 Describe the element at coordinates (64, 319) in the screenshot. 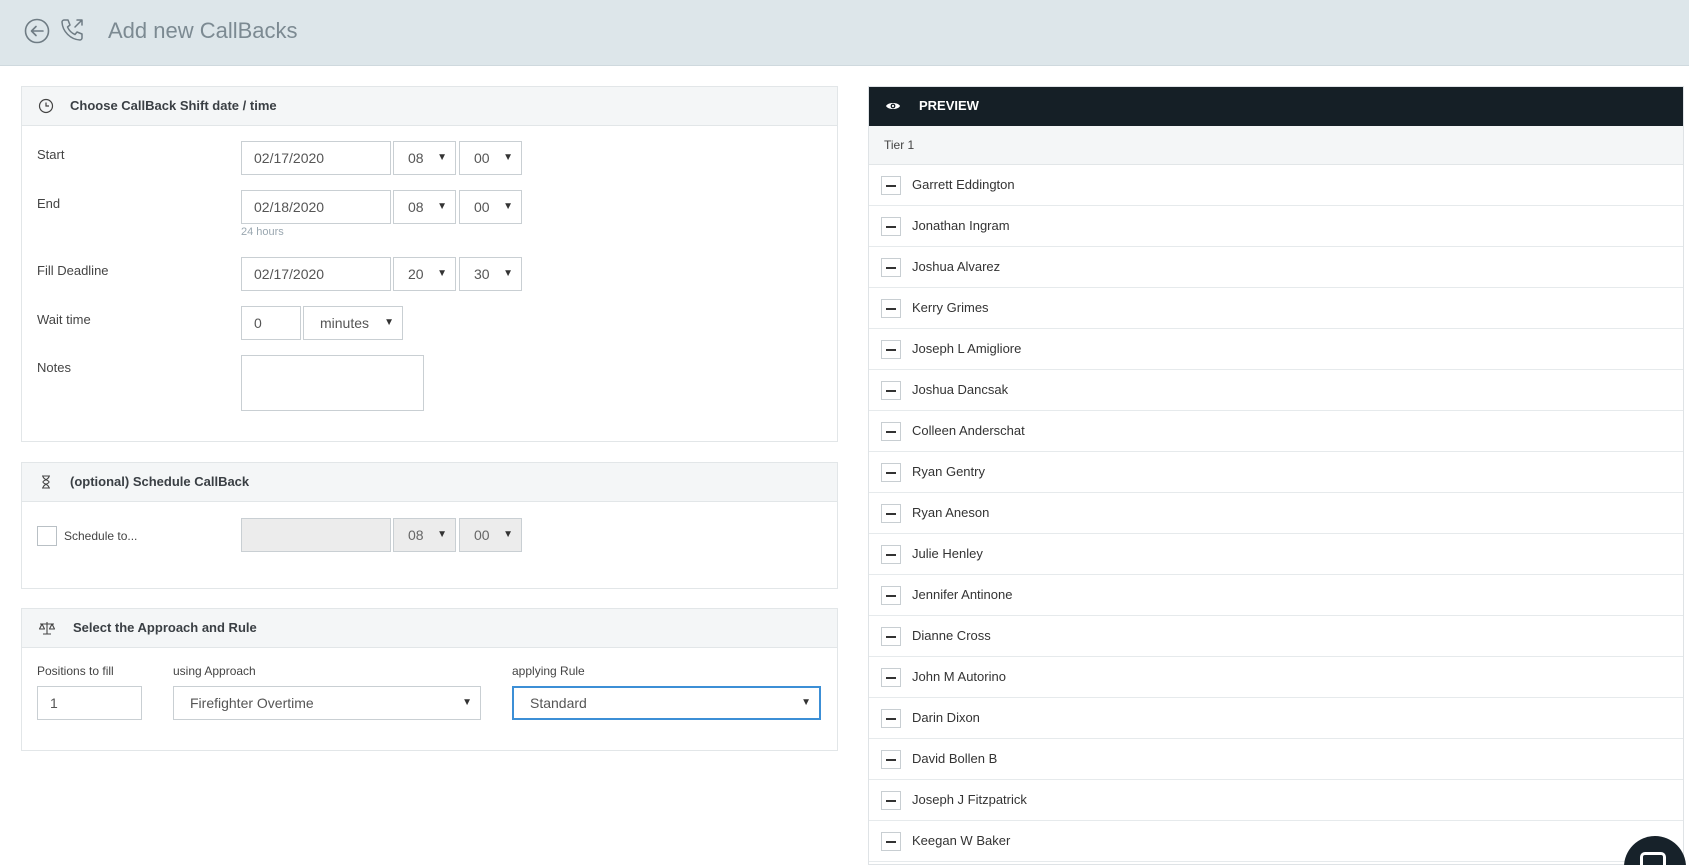

I see `wait-time-label: Wait time` at that location.